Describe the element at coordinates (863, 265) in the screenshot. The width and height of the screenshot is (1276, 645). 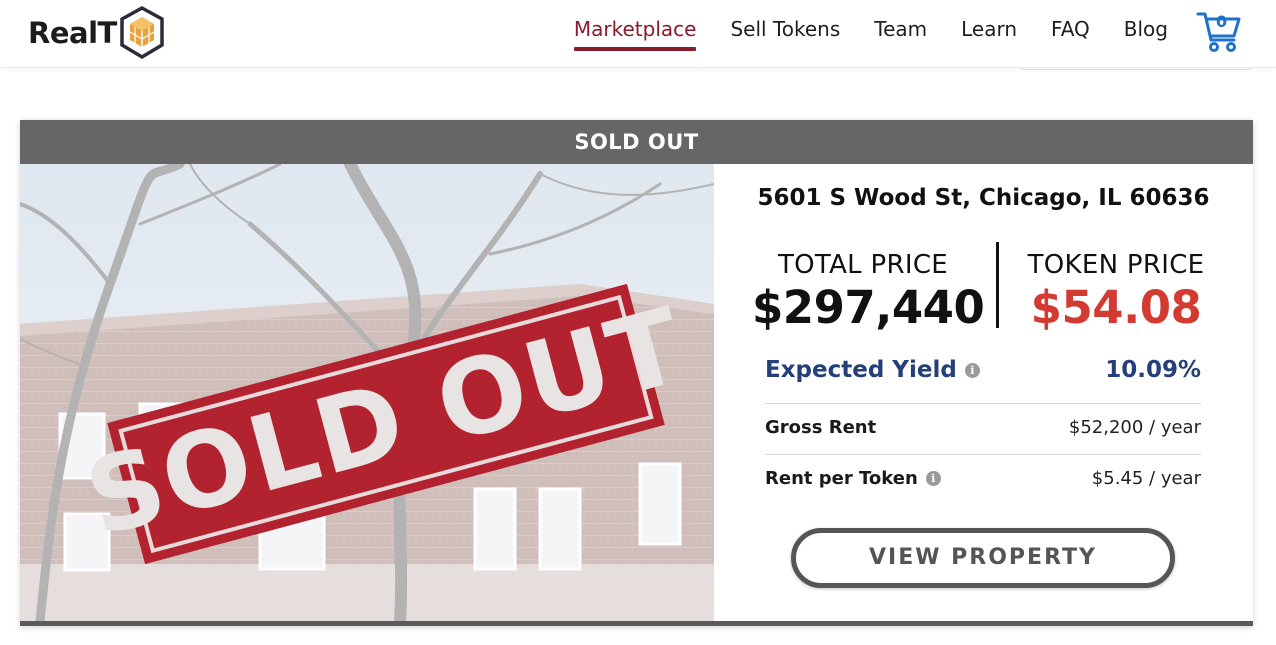
I see `total-price-label: TOTAL PRICE` at that location.